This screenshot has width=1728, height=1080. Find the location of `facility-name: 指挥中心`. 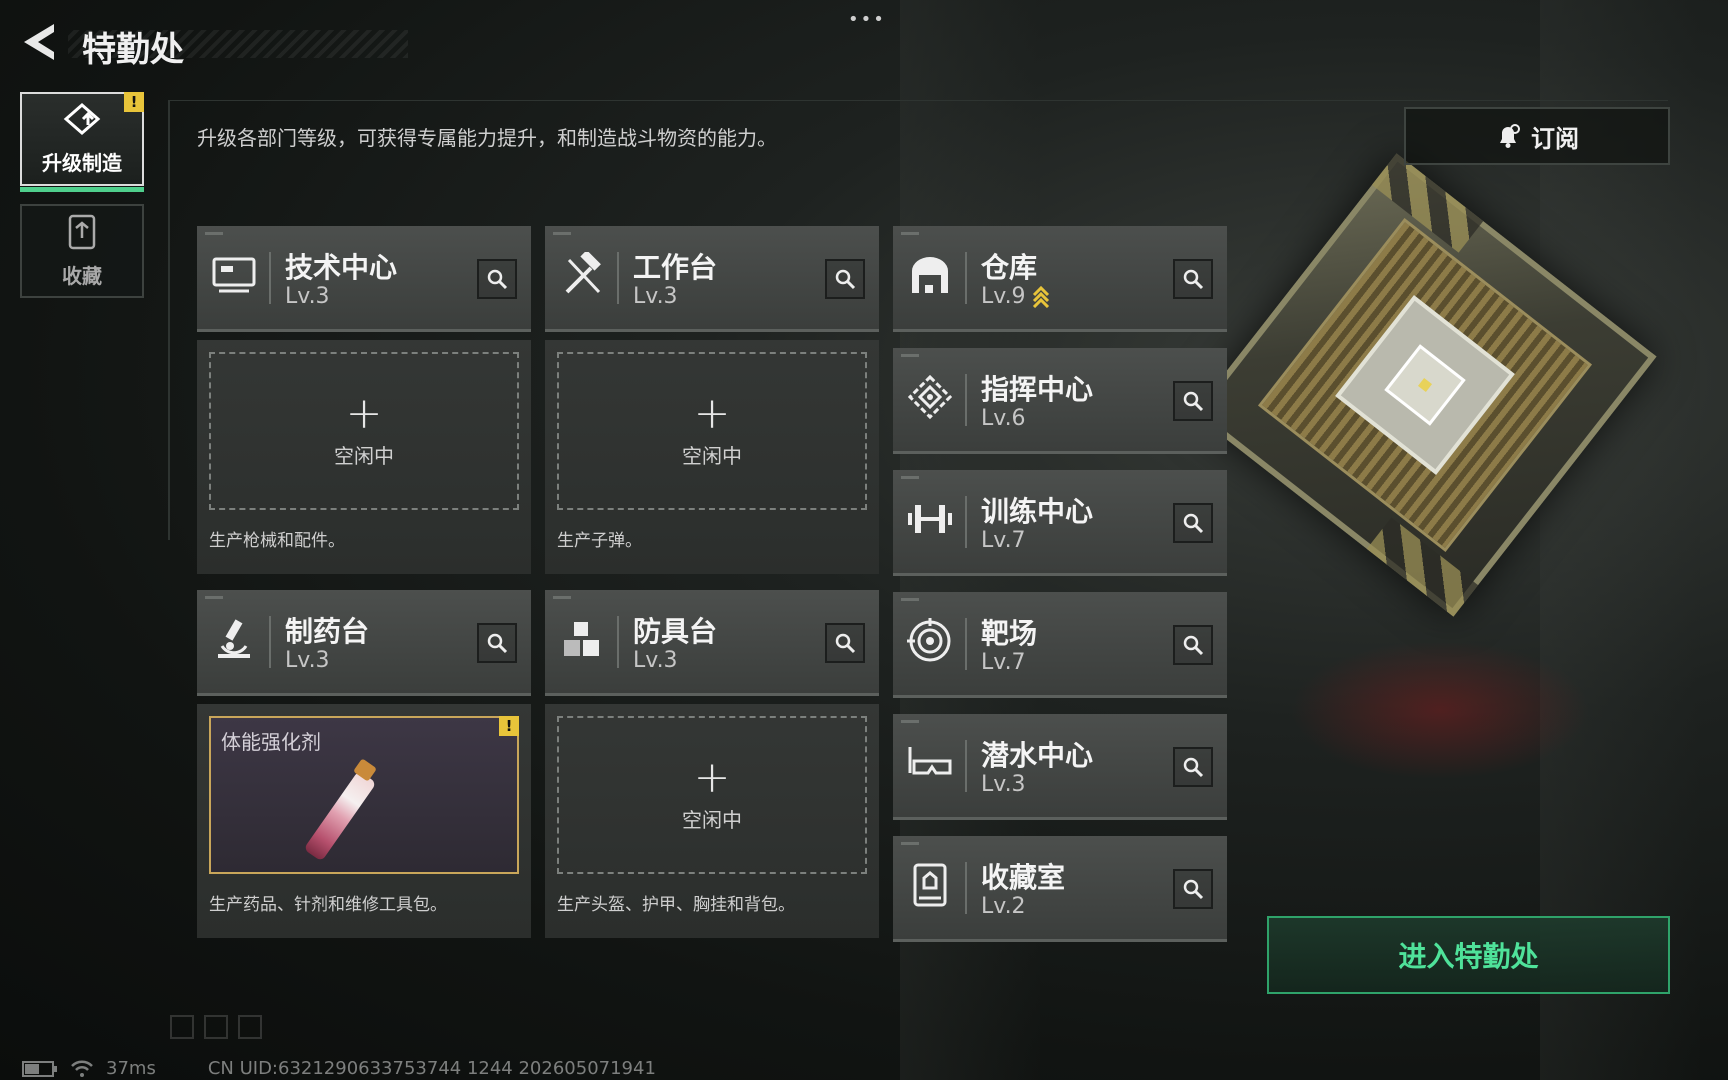

facility-name: 指挥中心 is located at coordinates (1037, 389).